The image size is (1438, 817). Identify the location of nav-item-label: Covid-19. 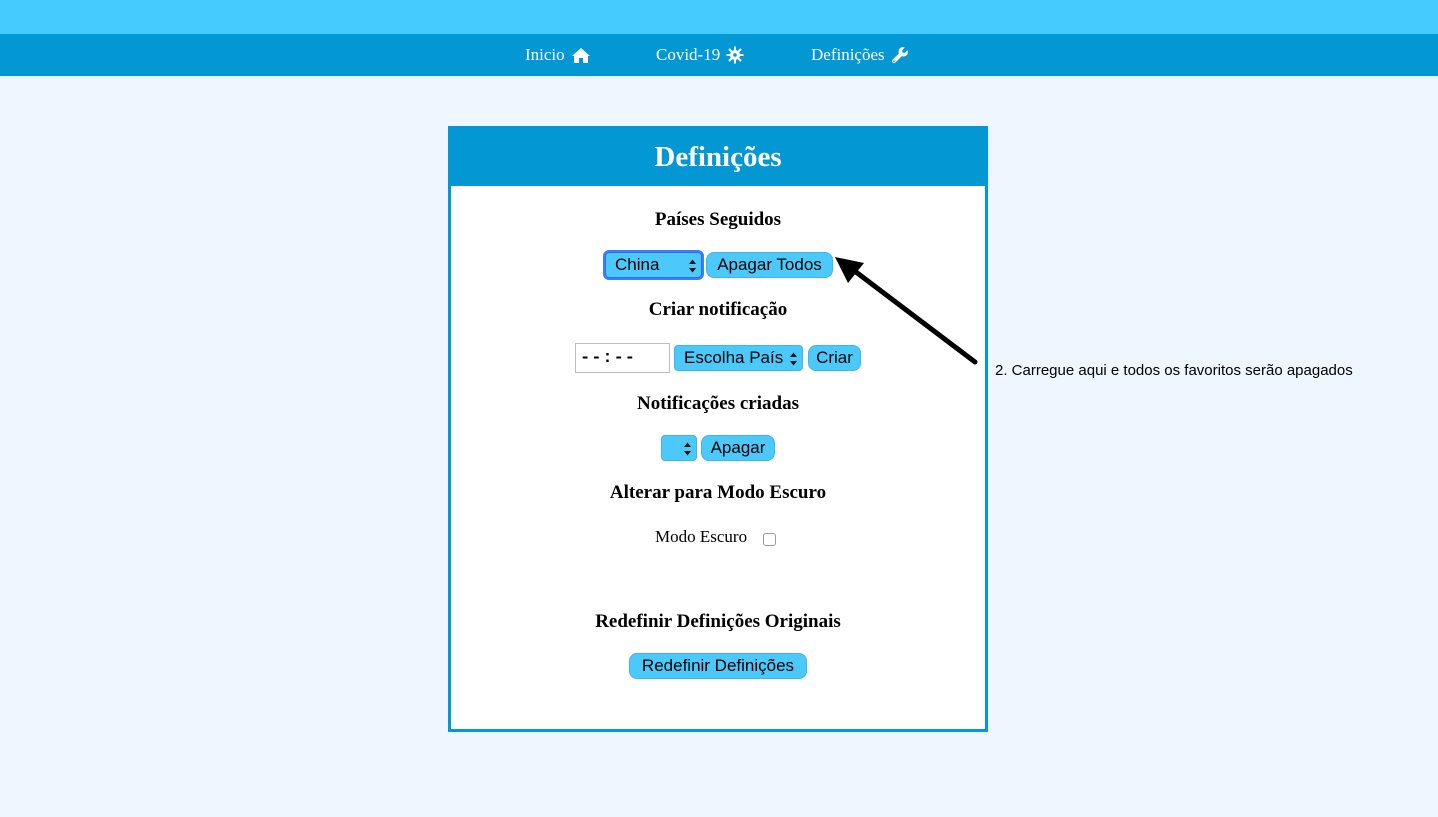
(688, 54).